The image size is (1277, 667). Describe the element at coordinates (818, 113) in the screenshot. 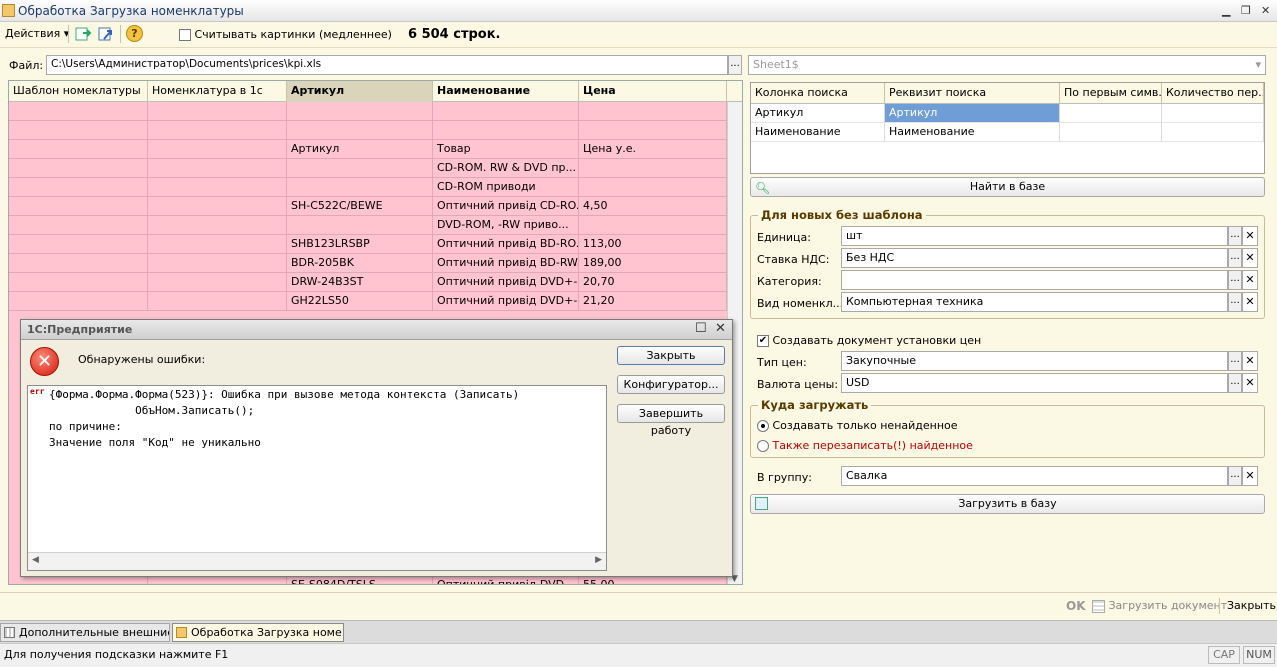

I see `search-cell: Артикул` at that location.